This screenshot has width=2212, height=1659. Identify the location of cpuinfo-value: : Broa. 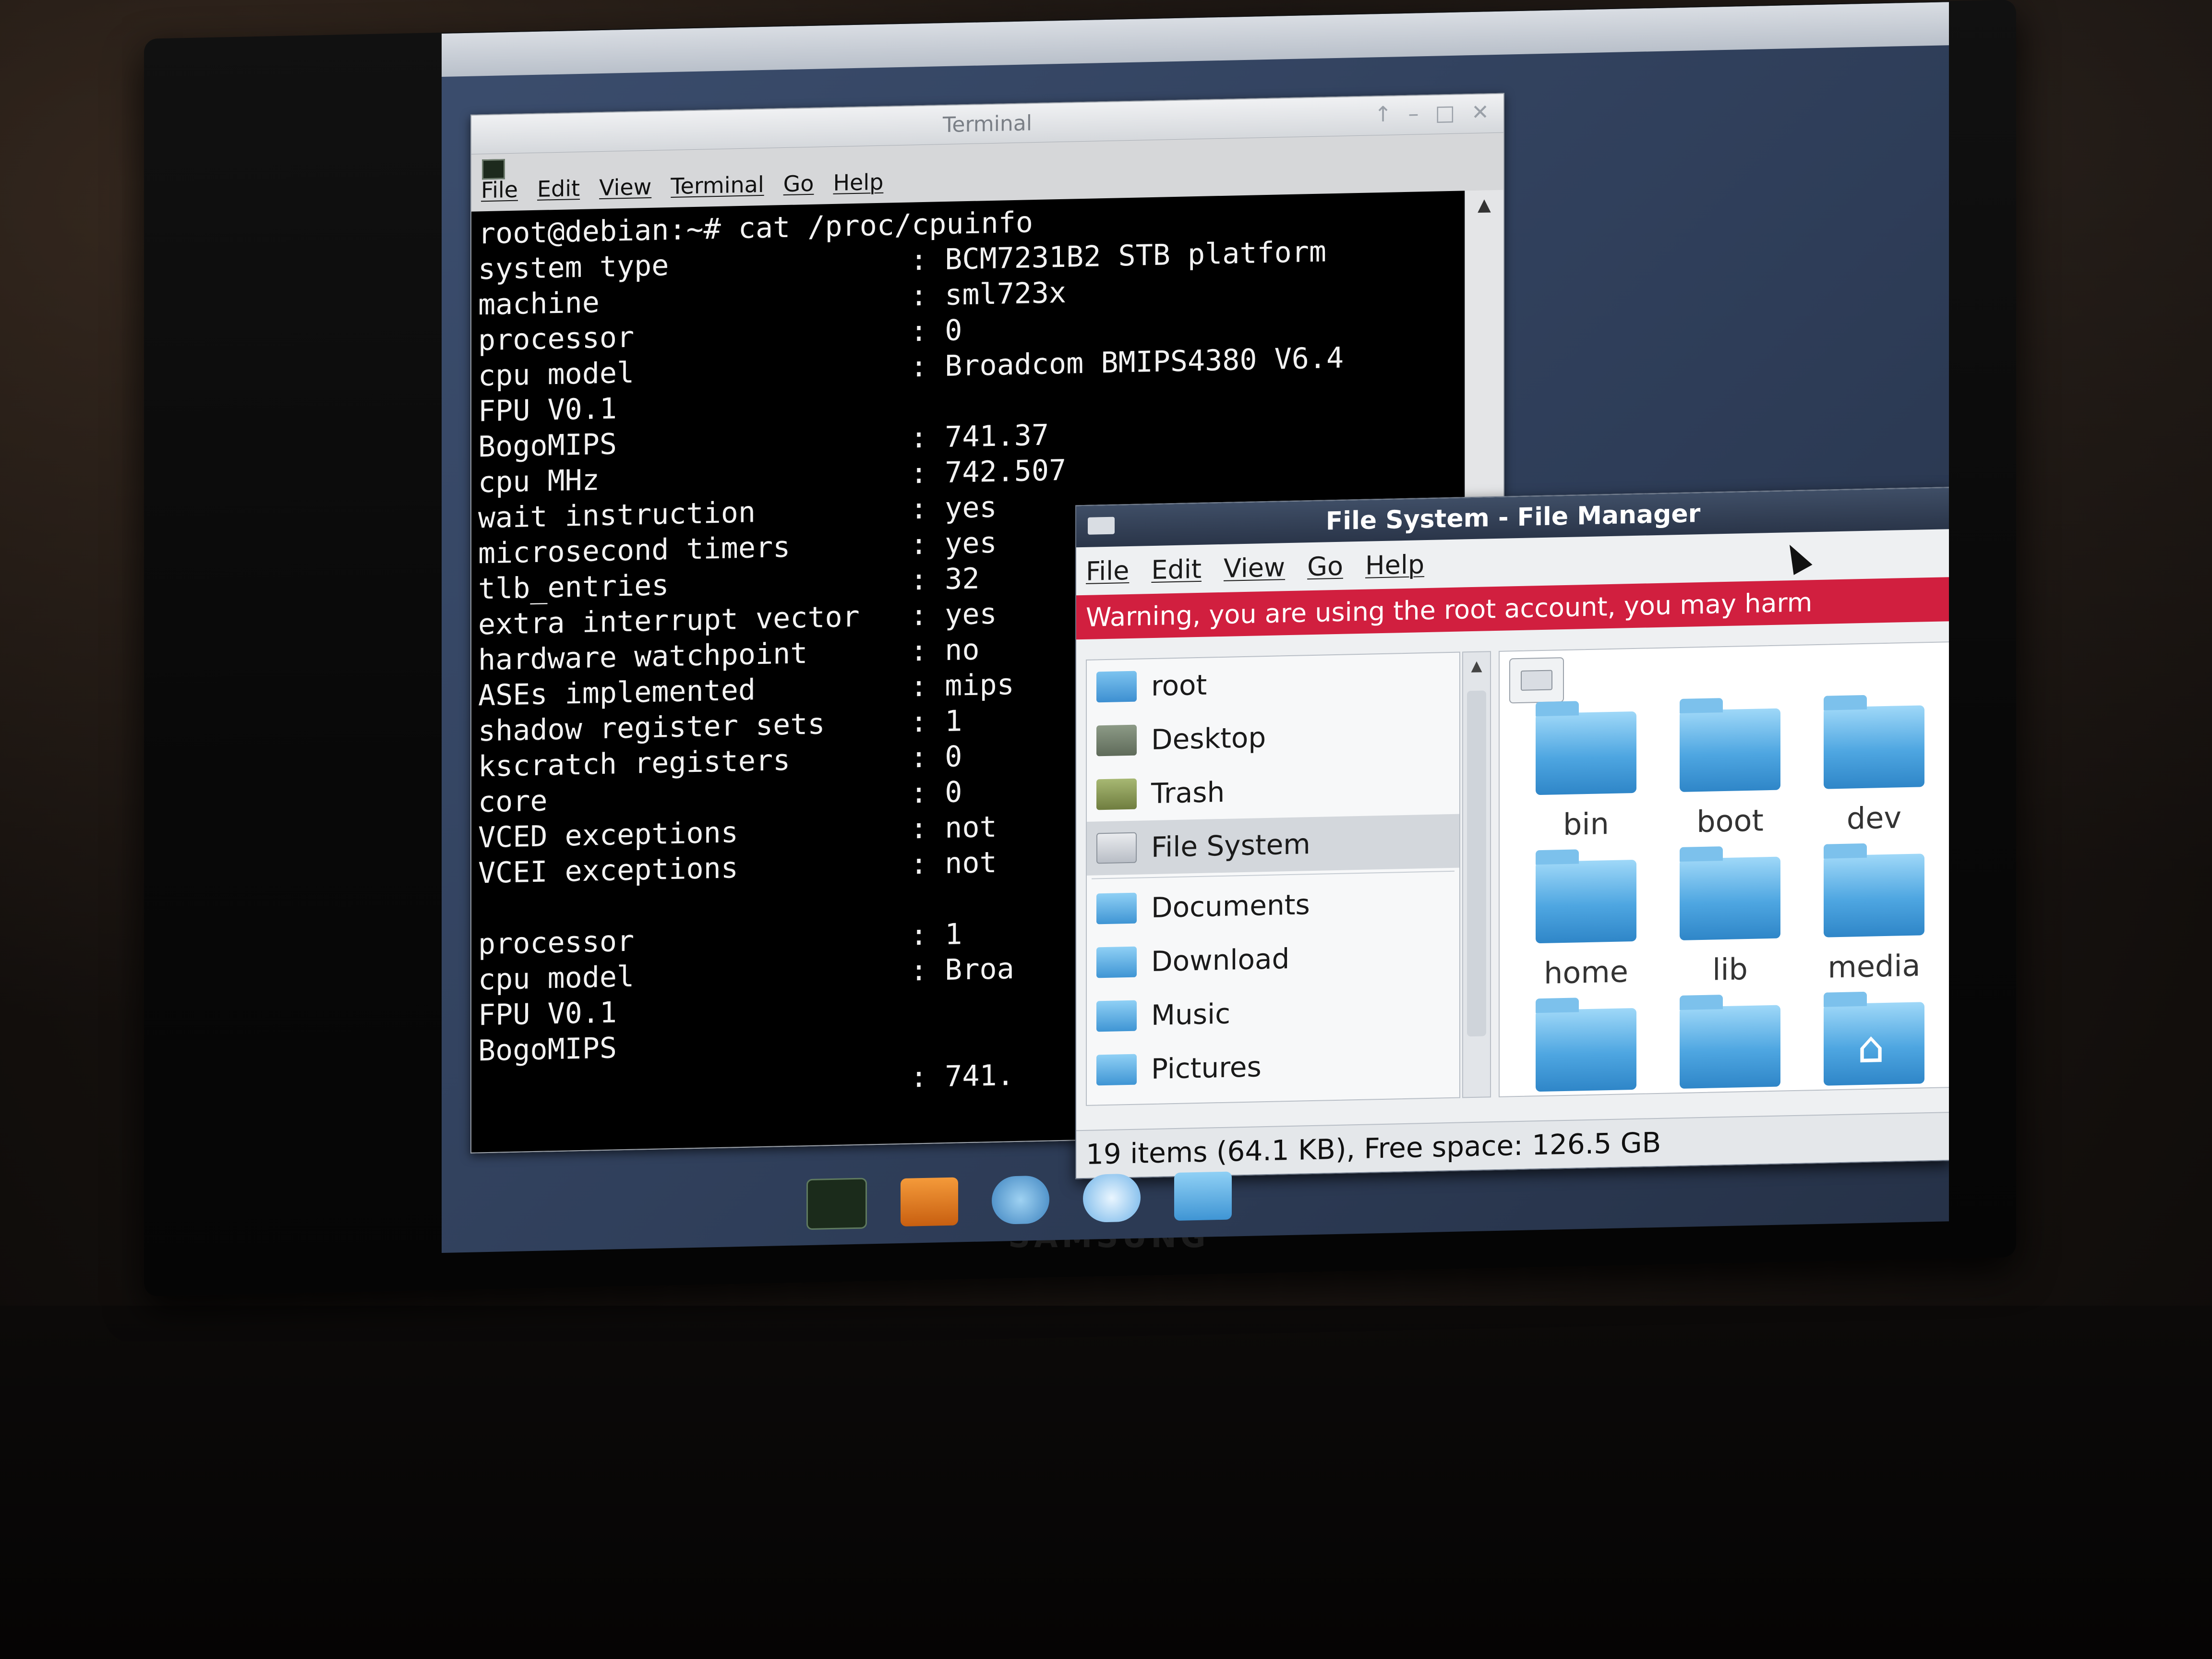
(962, 970).